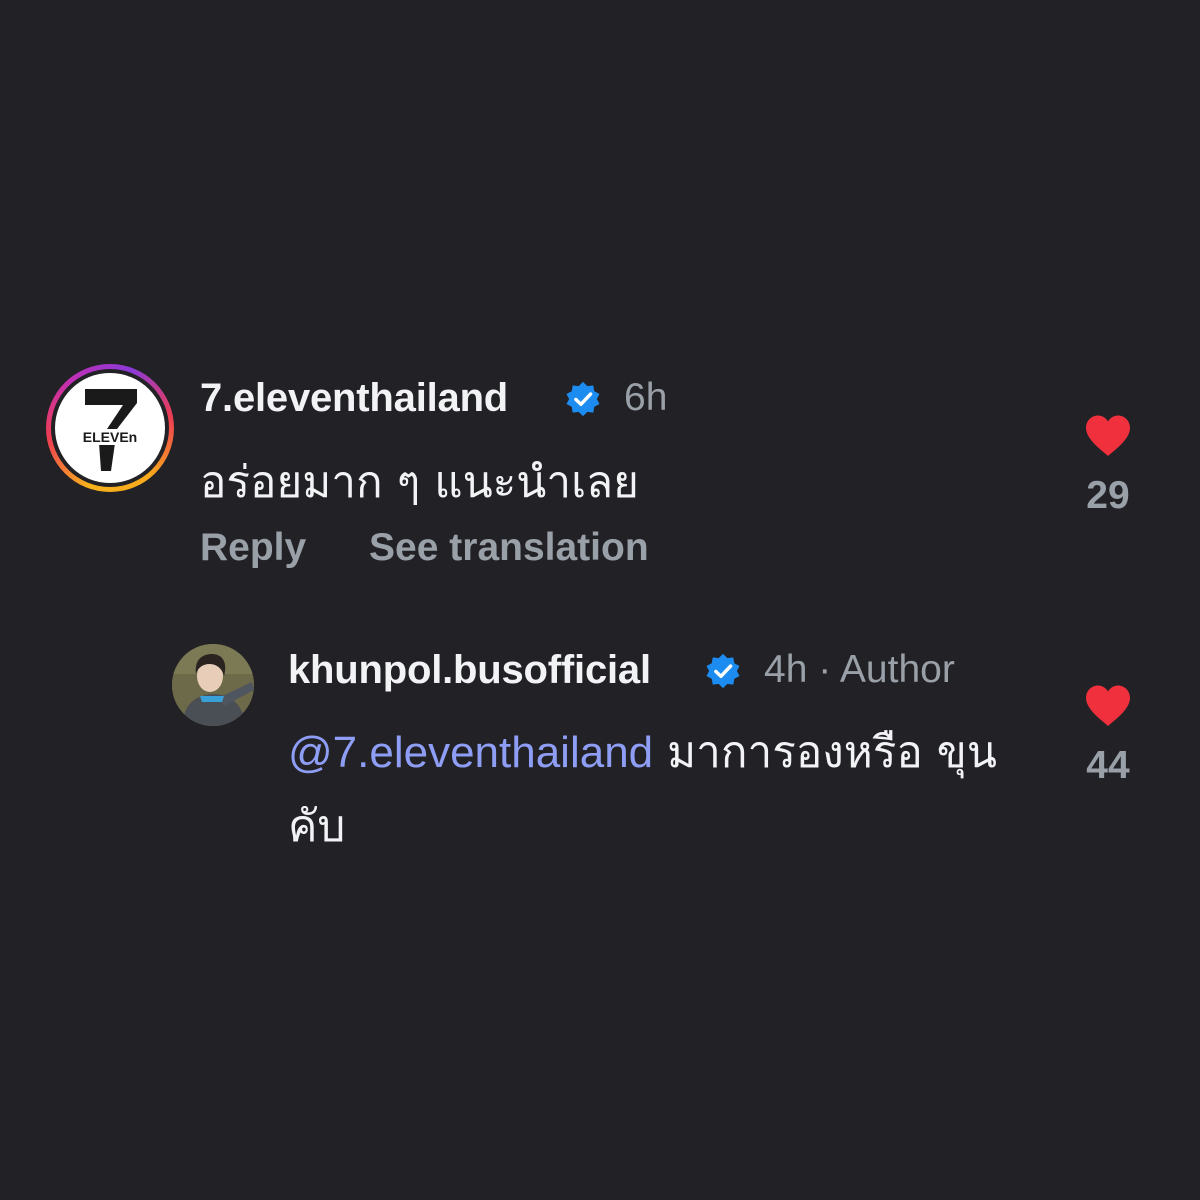  I want to click on comment-username: 7.eleventhailand, so click(354, 398).